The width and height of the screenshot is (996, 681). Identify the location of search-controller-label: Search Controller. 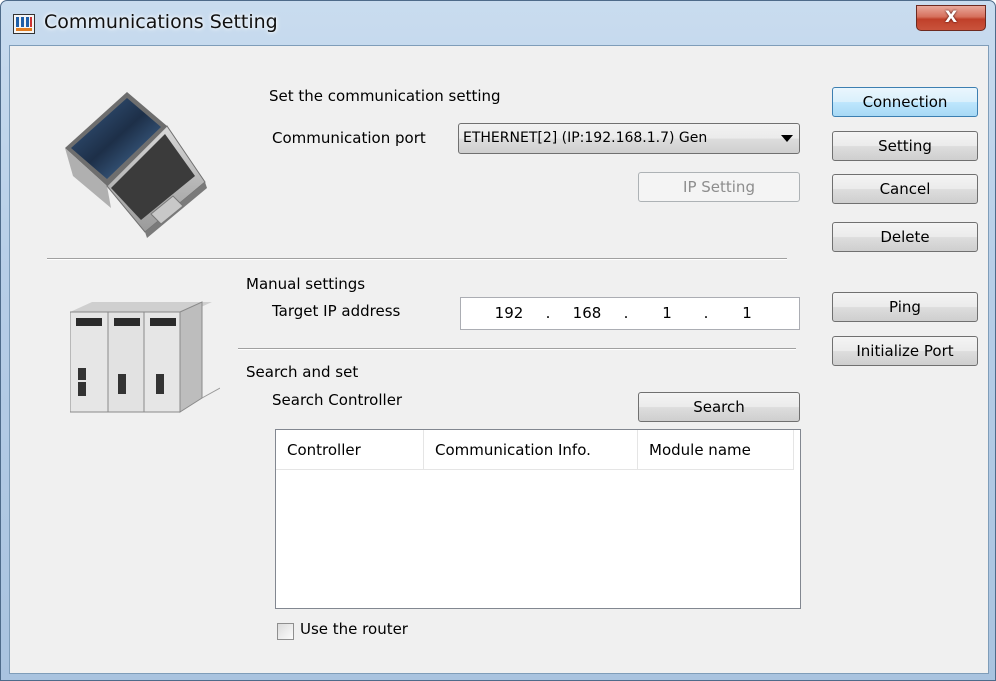
(337, 400).